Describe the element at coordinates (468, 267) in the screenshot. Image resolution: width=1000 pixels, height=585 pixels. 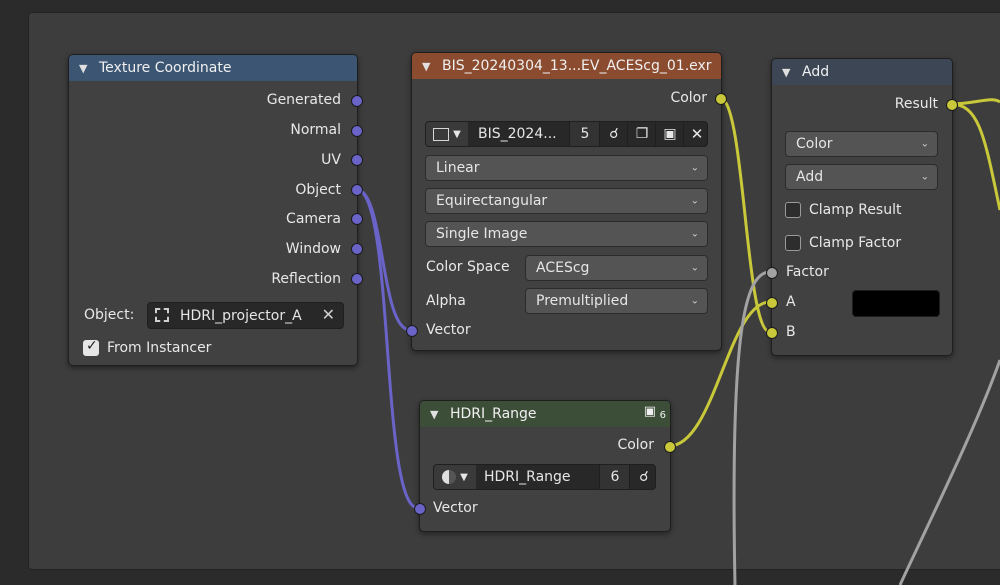
I see `color-space-label: Color Space` at that location.